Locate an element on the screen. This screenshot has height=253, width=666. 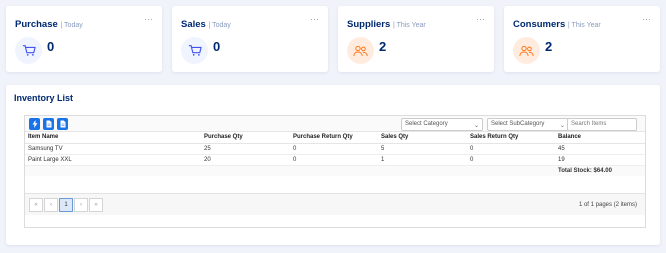
export-file-button is located at coordinates (62, 124).